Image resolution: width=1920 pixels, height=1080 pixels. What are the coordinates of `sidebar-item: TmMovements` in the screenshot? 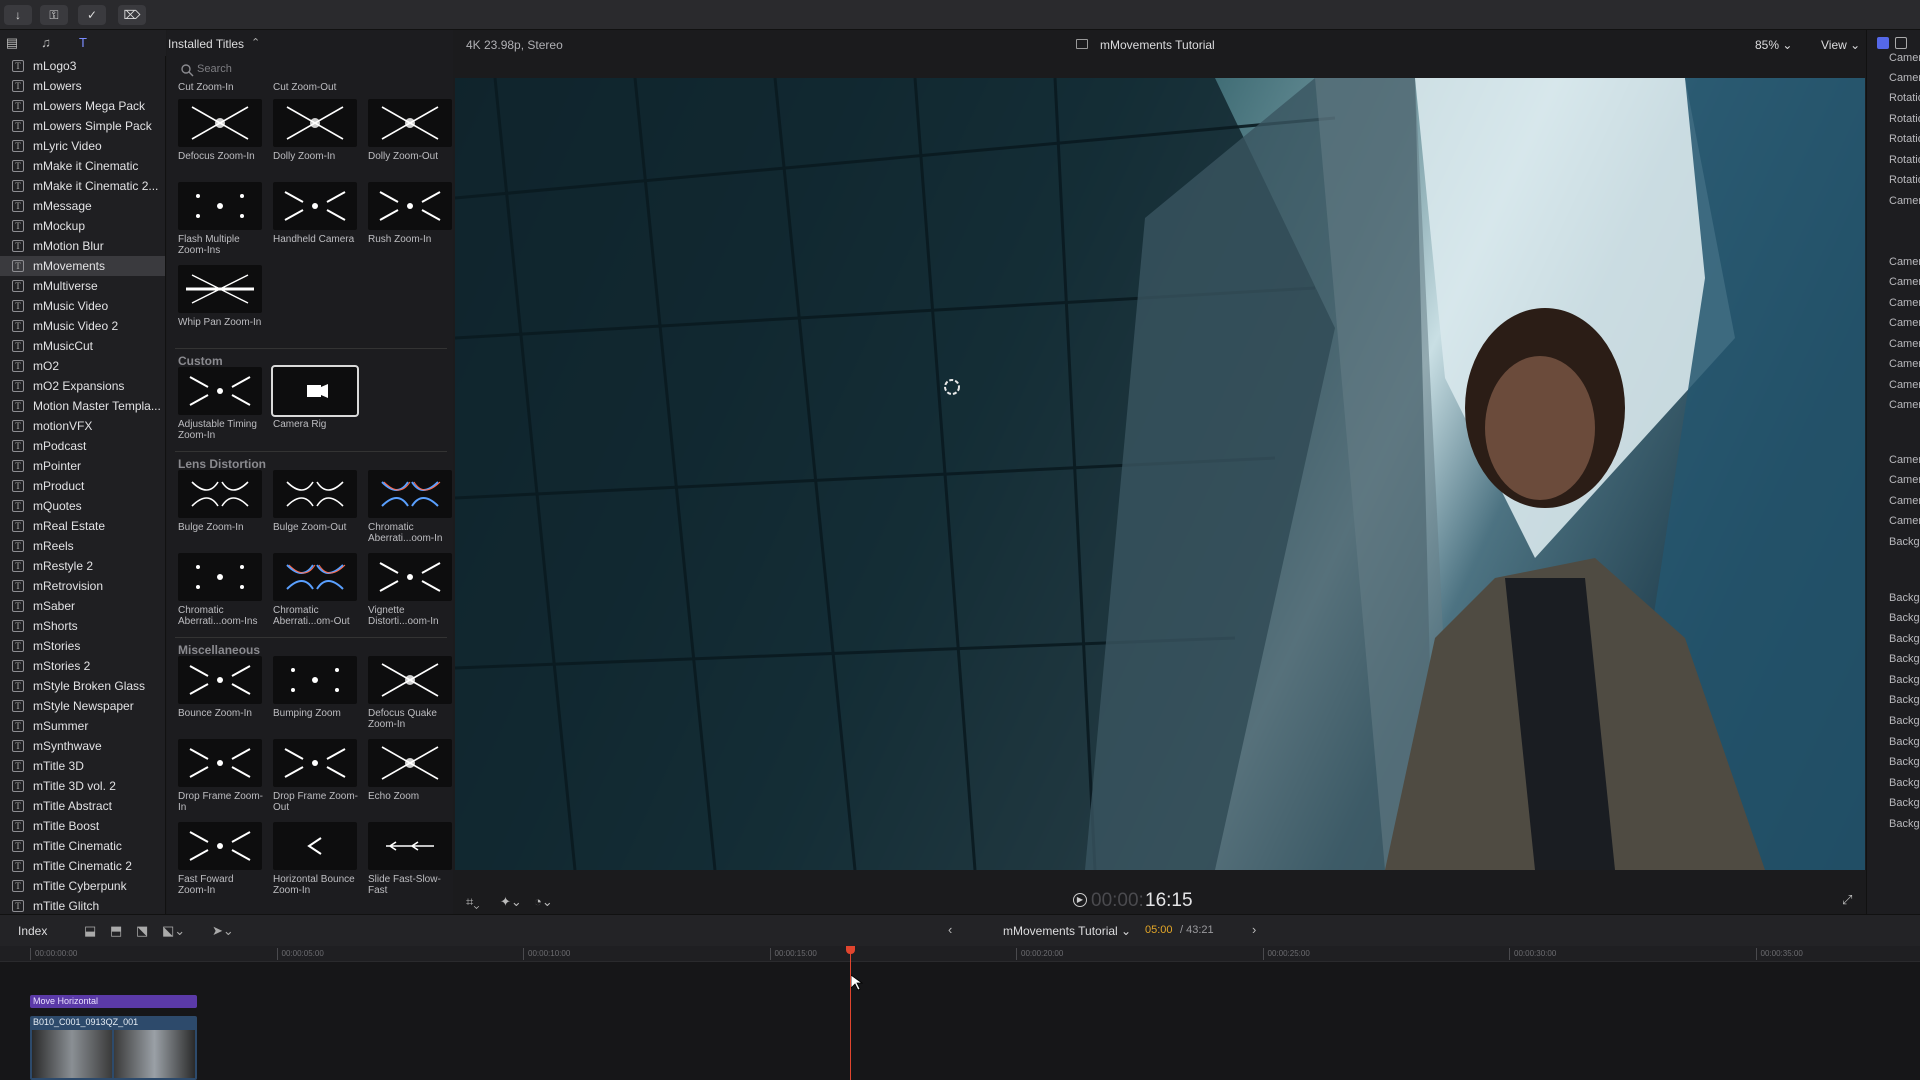 It's located at (82, 266).